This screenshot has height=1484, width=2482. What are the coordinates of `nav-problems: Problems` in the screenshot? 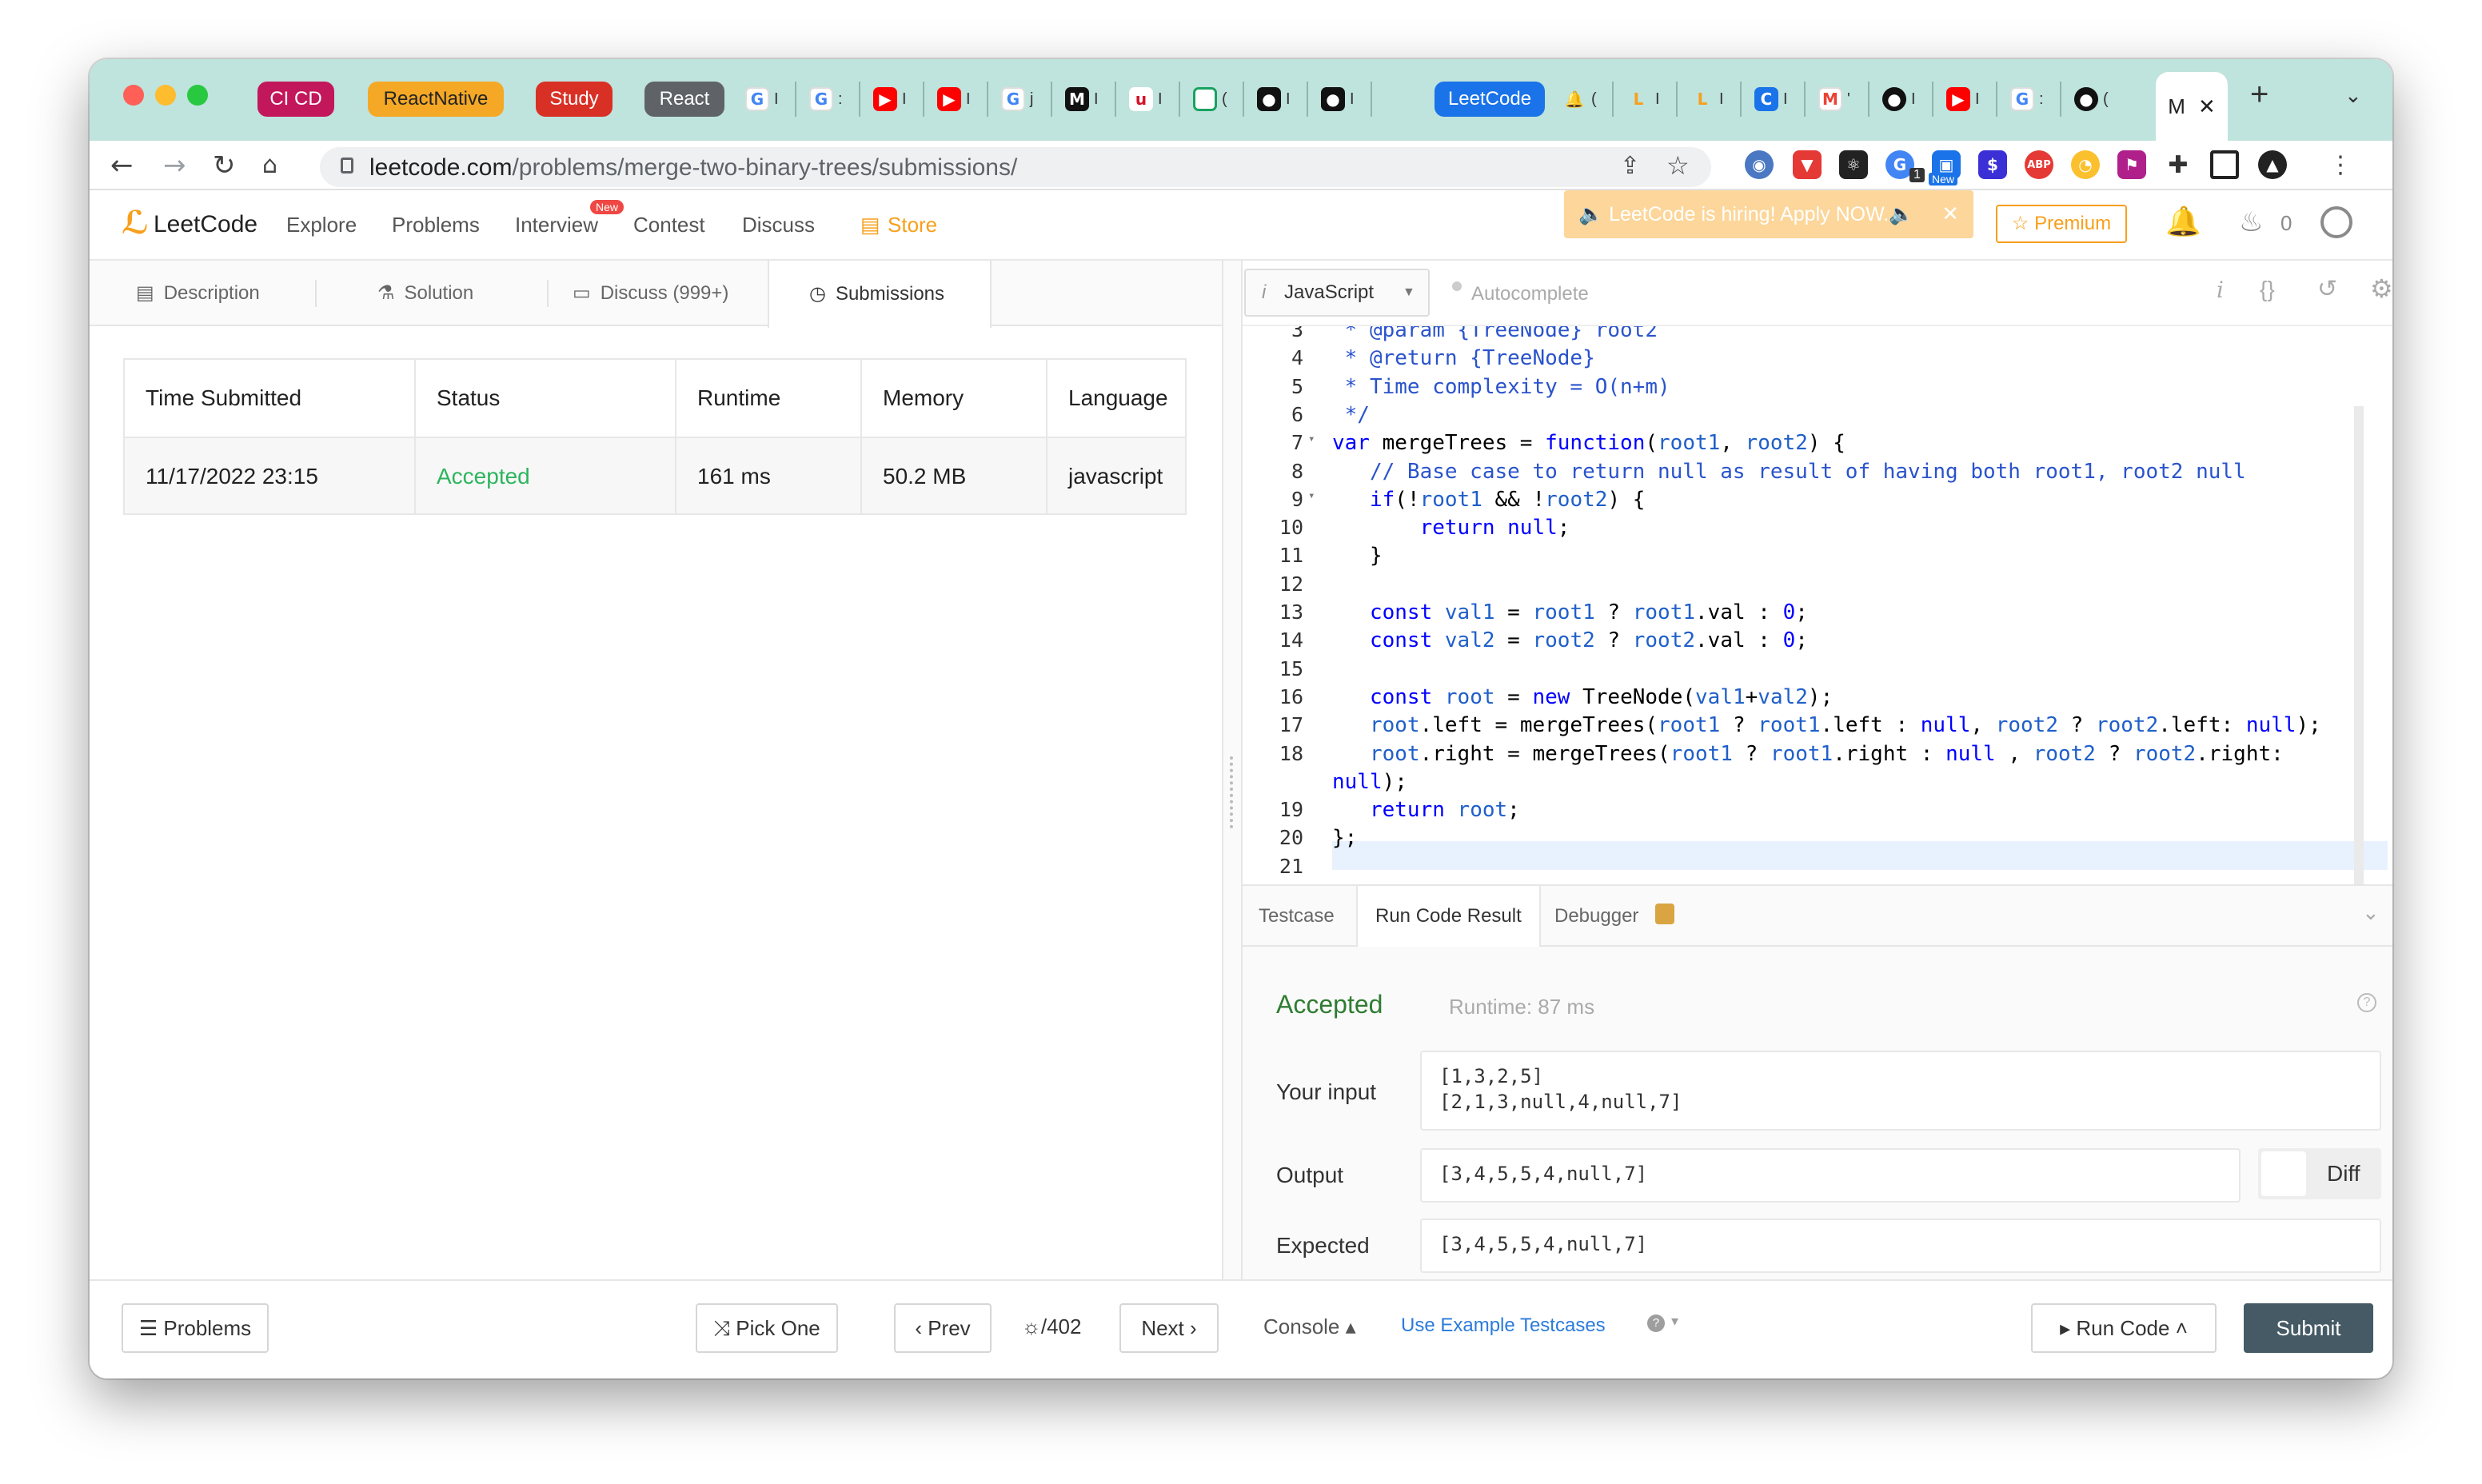 It's located at (436, 225).